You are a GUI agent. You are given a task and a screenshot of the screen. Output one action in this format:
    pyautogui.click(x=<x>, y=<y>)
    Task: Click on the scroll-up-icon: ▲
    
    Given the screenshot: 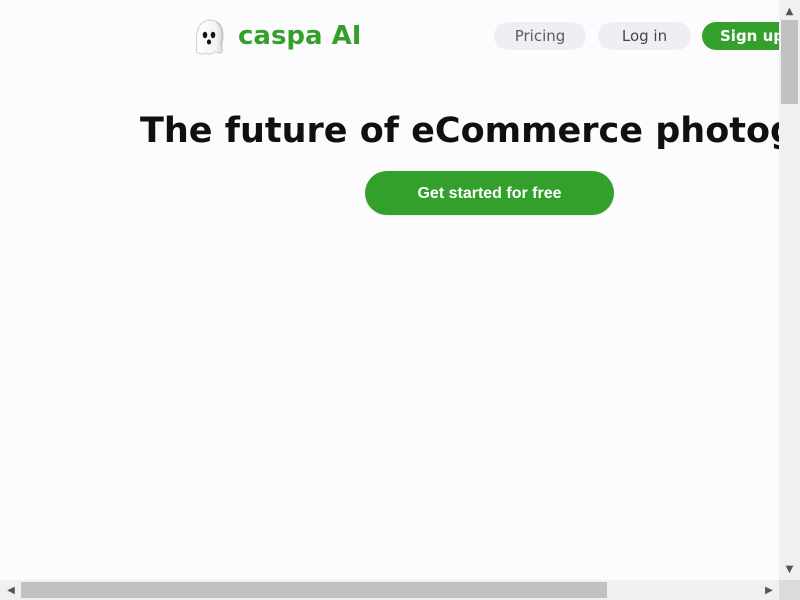 What is the action you would take?
    pyautogui.click(x=789, y=11)
    